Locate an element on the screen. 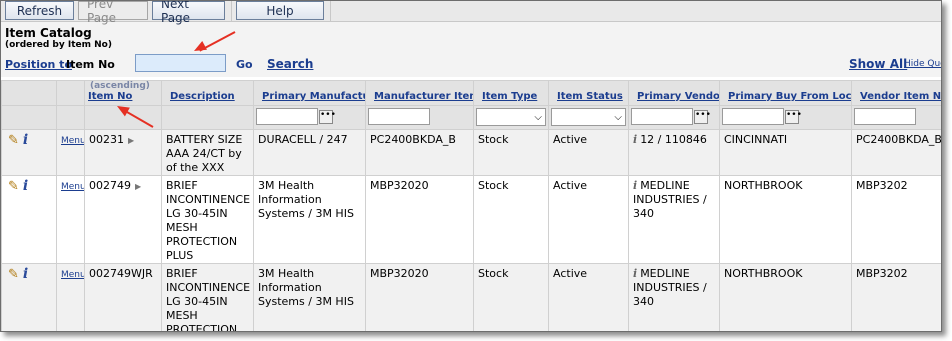  sort-direction-label: (ascending) is located at coordinates (120, 86).